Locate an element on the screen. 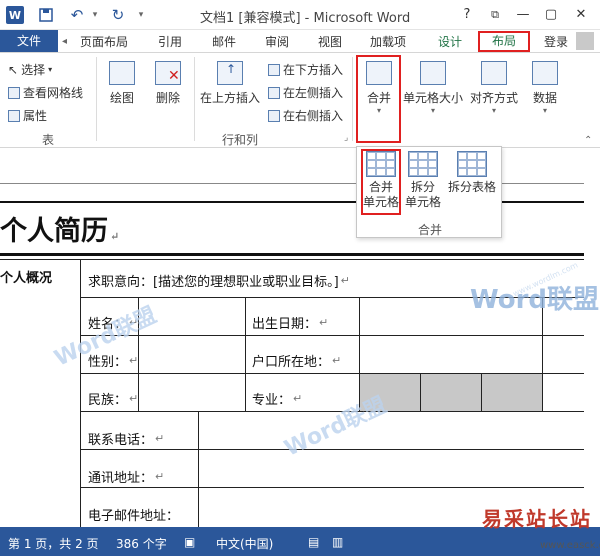 The height and width of the screenshot is (556, 600). tab-layout: 布局 is located at coordinates (504, 41).